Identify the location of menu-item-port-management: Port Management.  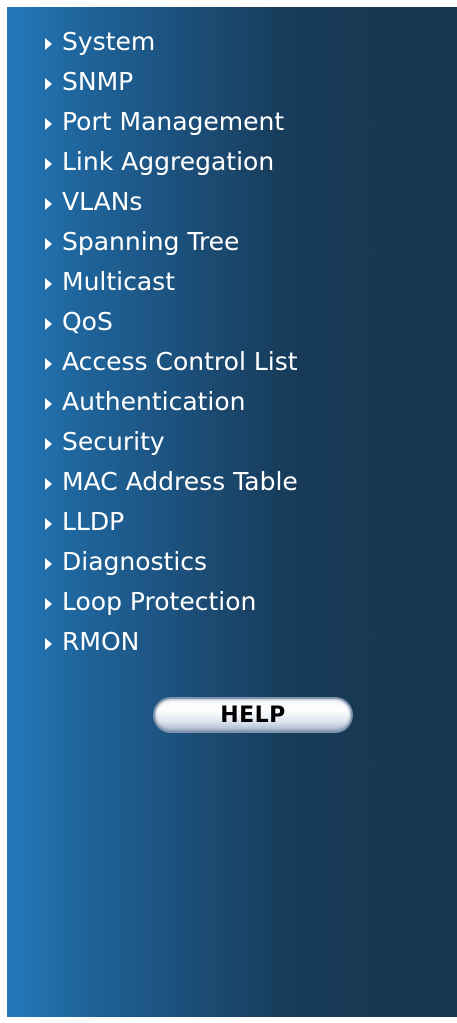
(171, 121).